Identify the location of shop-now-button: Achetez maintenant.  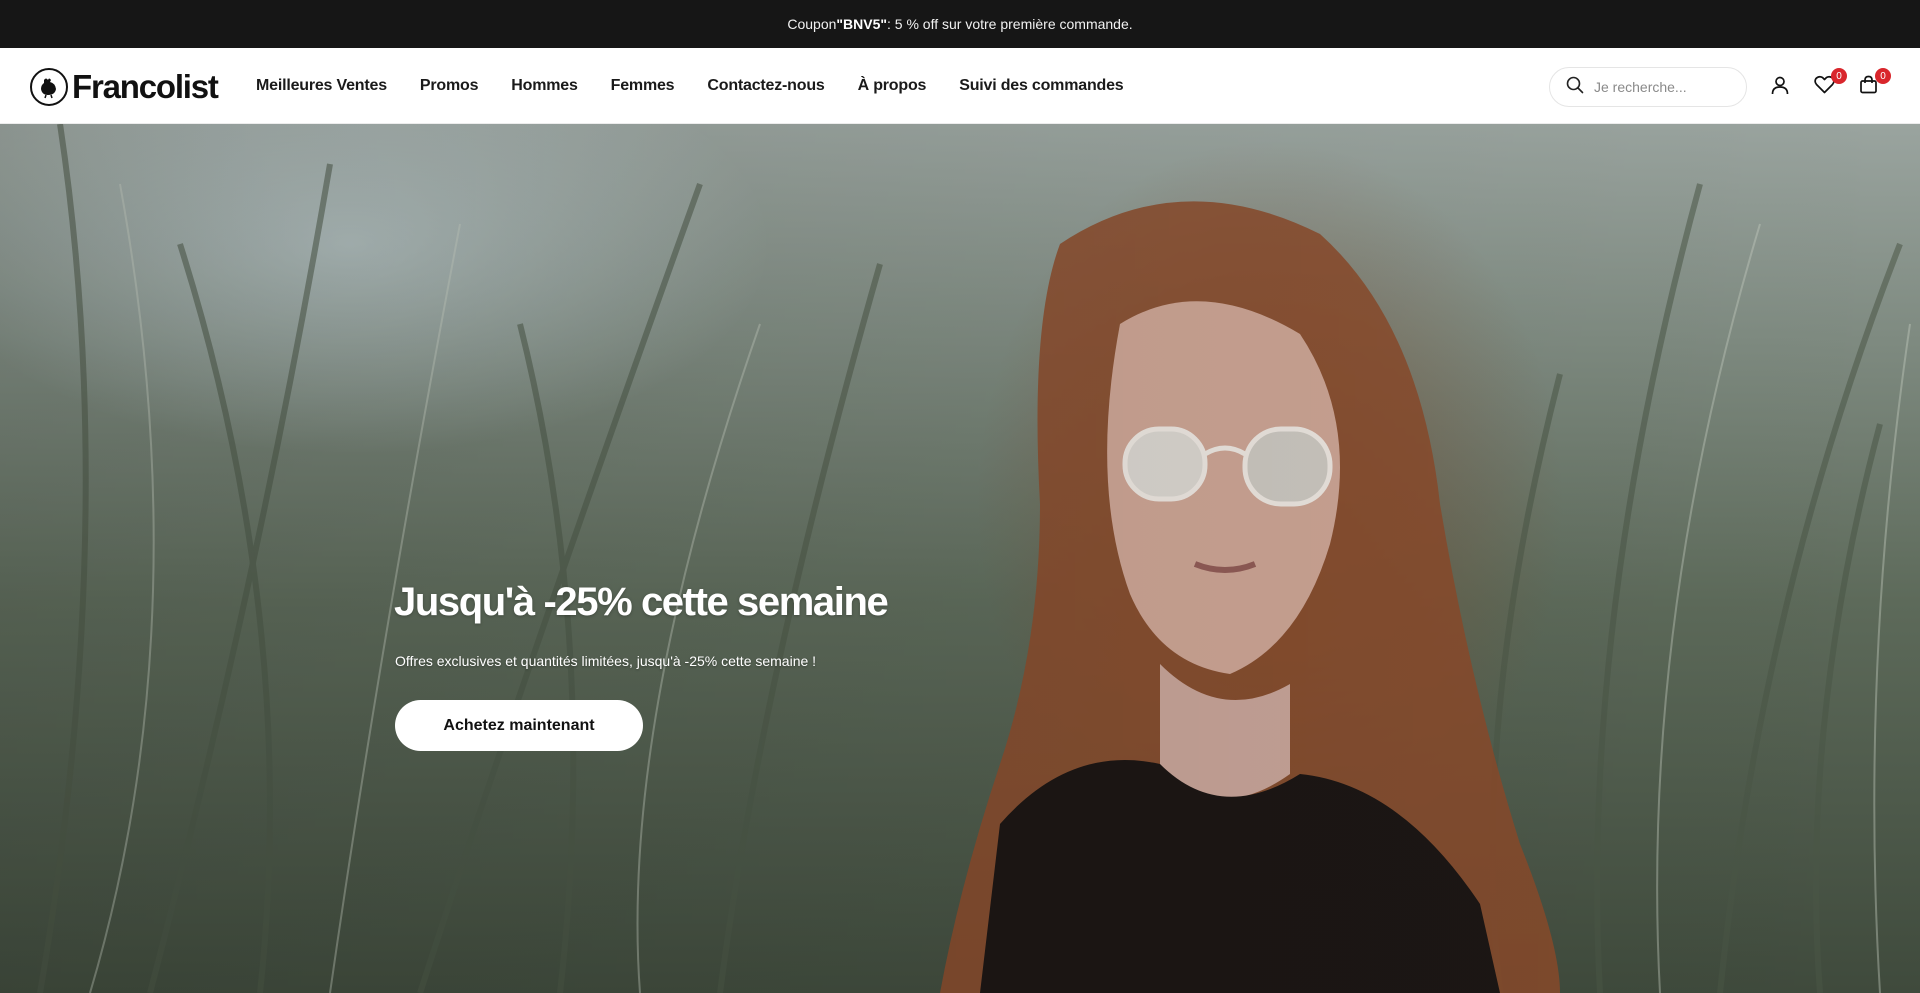
(519, 725).